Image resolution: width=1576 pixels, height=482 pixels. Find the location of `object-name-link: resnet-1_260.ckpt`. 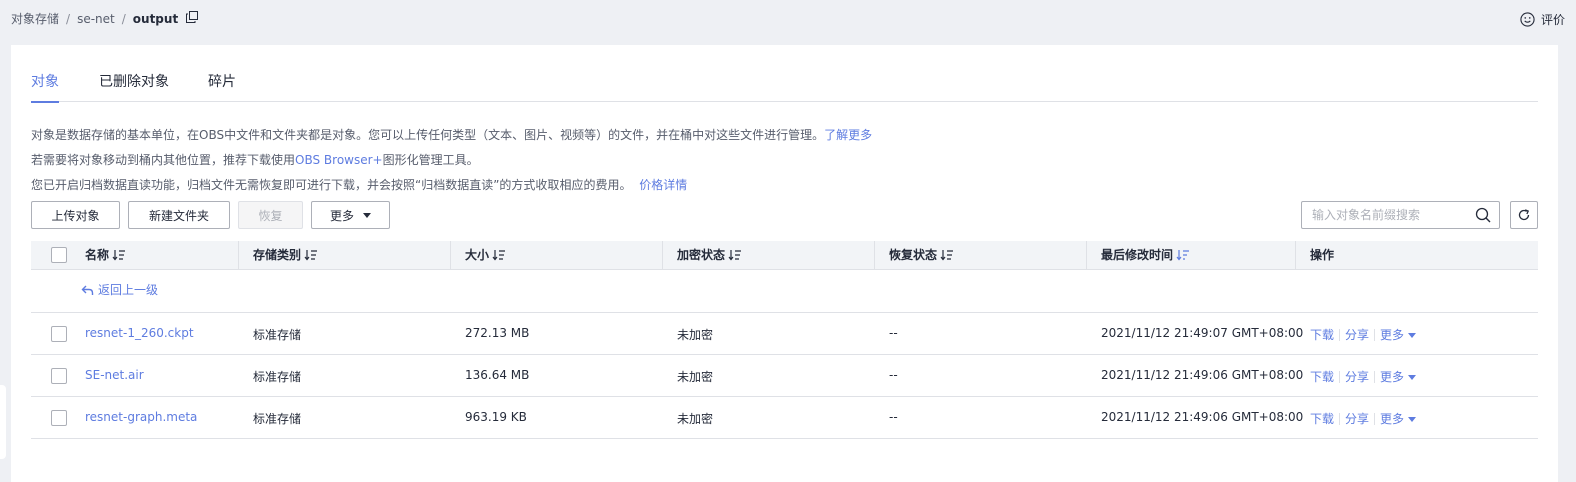

object-name-link: resnet-1_260.ckpt is located at coordinates (139, 333).